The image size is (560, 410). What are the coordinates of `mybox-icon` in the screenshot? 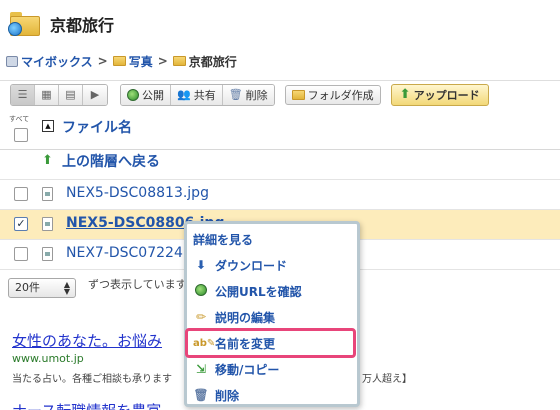 It's located at (12, 61).